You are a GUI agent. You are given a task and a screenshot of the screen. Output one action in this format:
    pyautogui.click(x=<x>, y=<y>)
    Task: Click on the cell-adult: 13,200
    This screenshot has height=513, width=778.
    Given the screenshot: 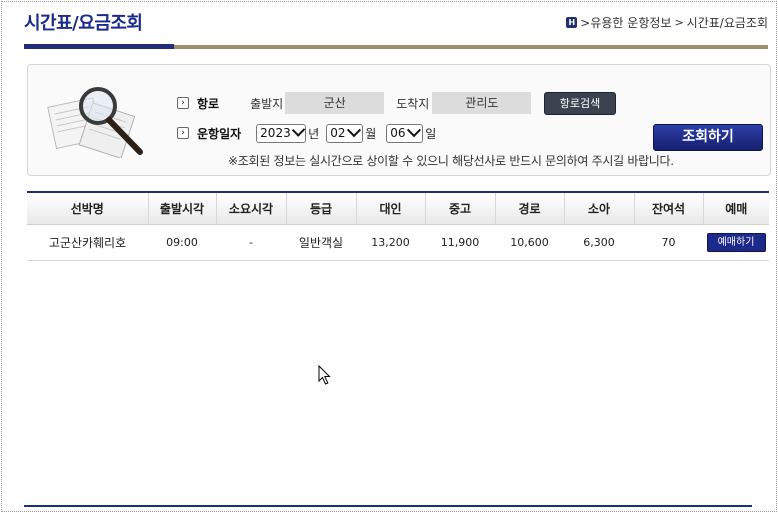 What is the action you would take?
    pyautogui.click(x=390, y=242)
    